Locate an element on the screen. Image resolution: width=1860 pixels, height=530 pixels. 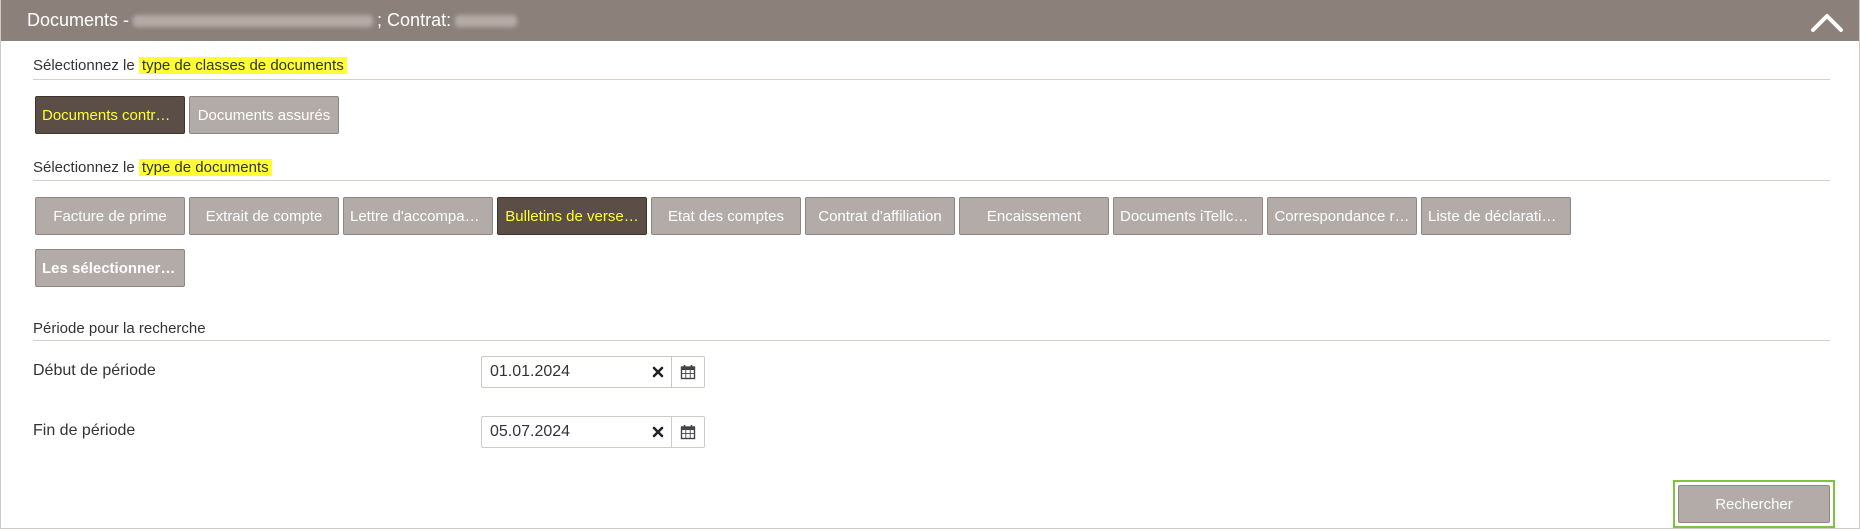
title-prefix: Documents - is located at coordinates (78, 20).